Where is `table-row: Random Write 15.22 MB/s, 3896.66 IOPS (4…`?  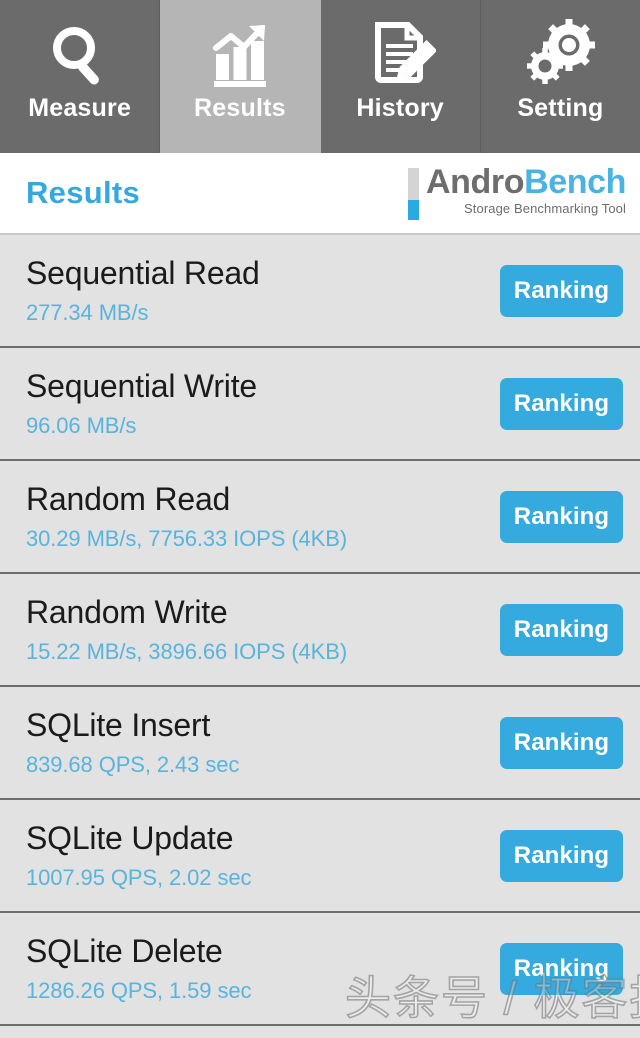 table-row: Random Write 15.22 MB/s, 3896.66 IOPS (4… is located at coordinates (320, 630).